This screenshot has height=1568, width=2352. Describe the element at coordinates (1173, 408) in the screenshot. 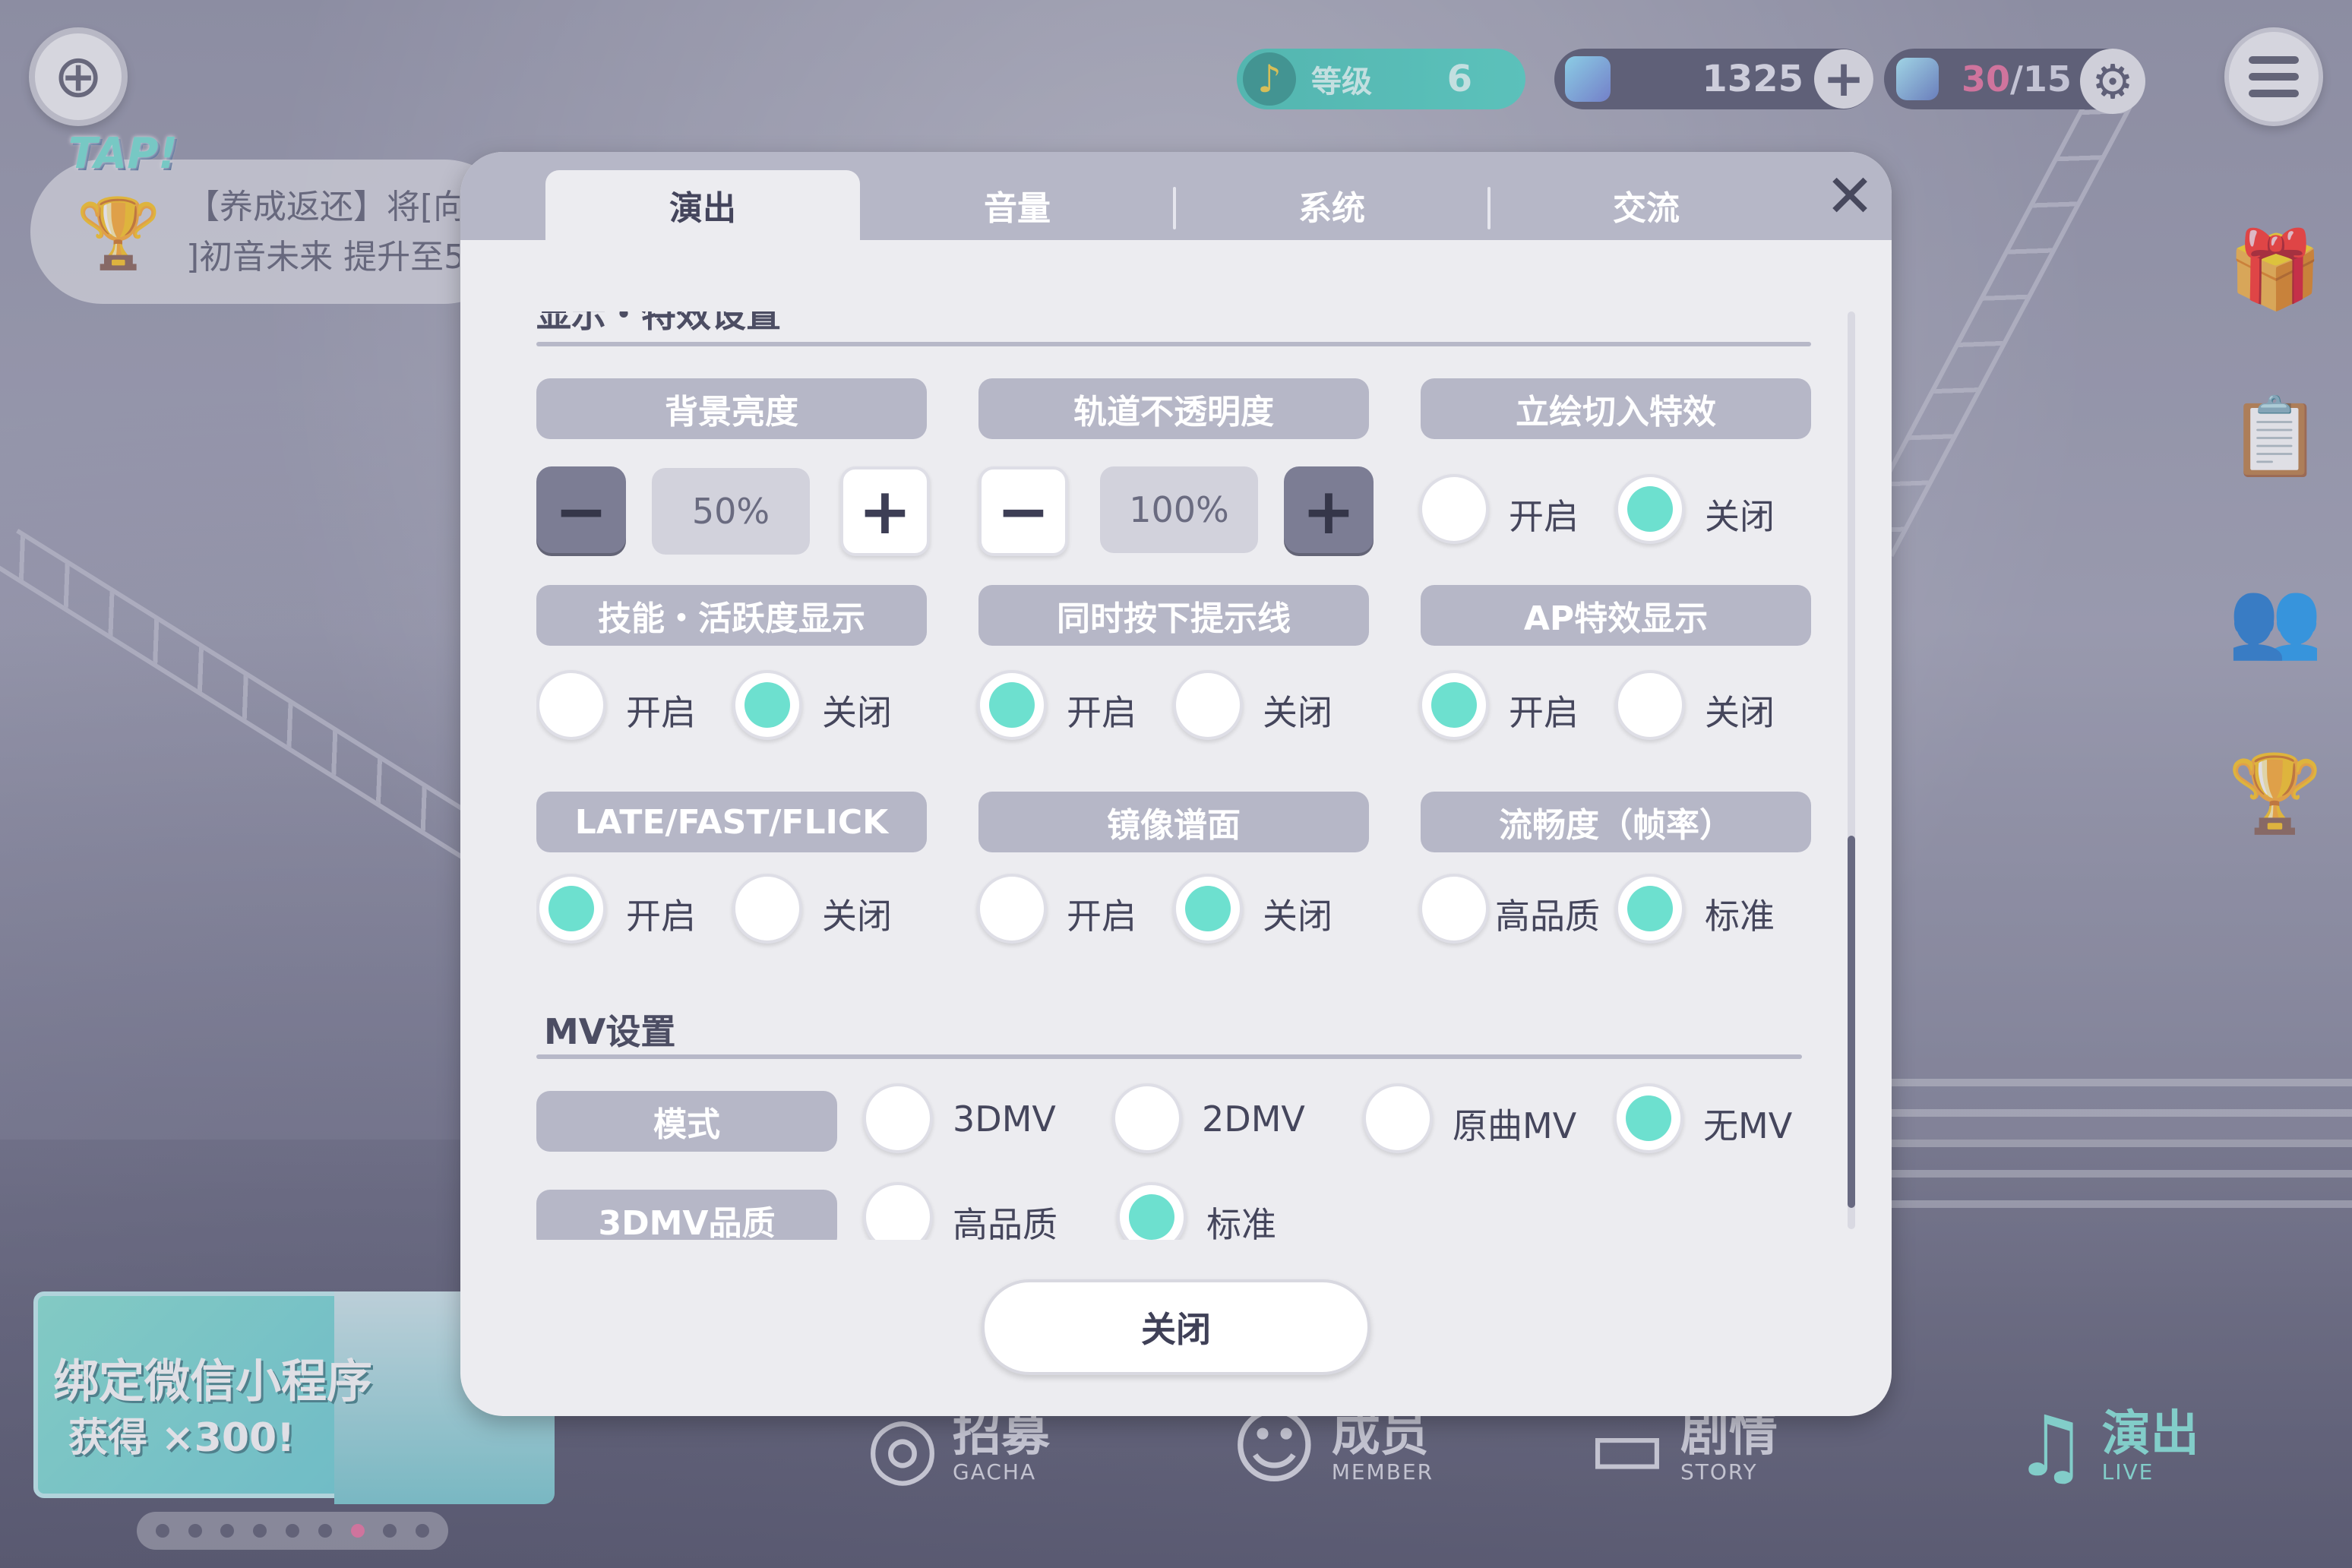

I see `label-lane-opacity: 轨道不透明度` at that location.